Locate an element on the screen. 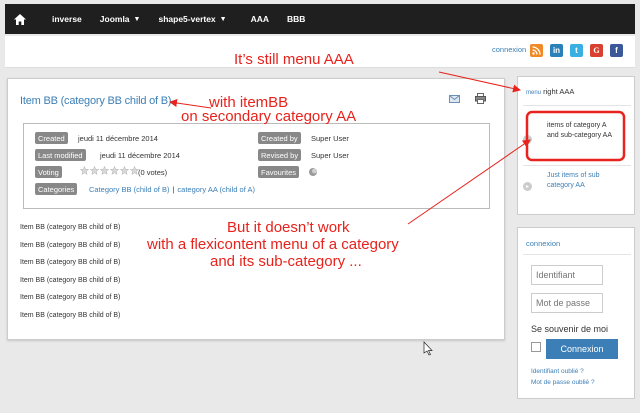 This screenshot has width=640, height=413. forgot-password-link: Mot de passe oublié ? is located at coordinates (563, 382).